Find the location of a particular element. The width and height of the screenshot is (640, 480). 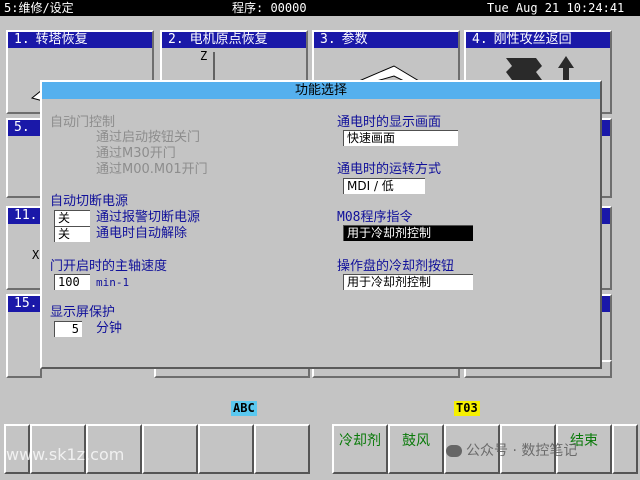

power-on-auto-release-label: 通电时自动解除 is located at coordinates (142, 233).